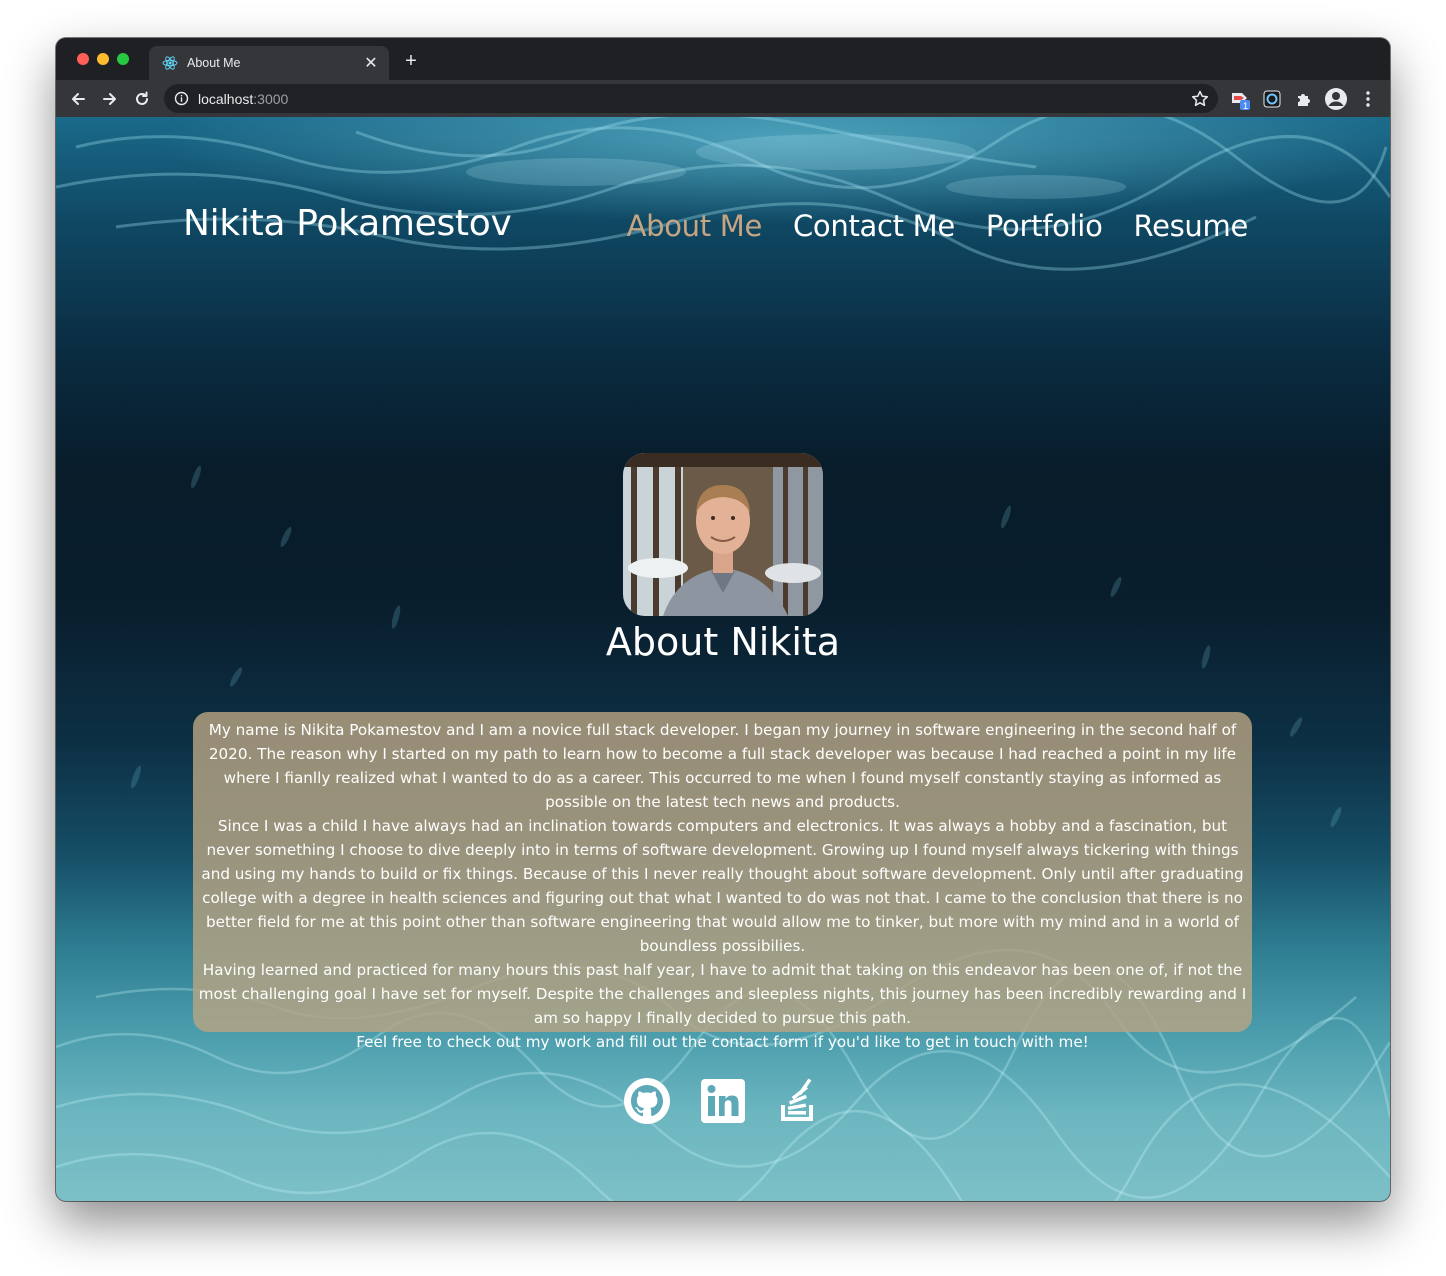 The image size is (1446, 1276). Describe the element at coordinates (103, 59) in the screenshot. I see `minimize-window-button` at that location.